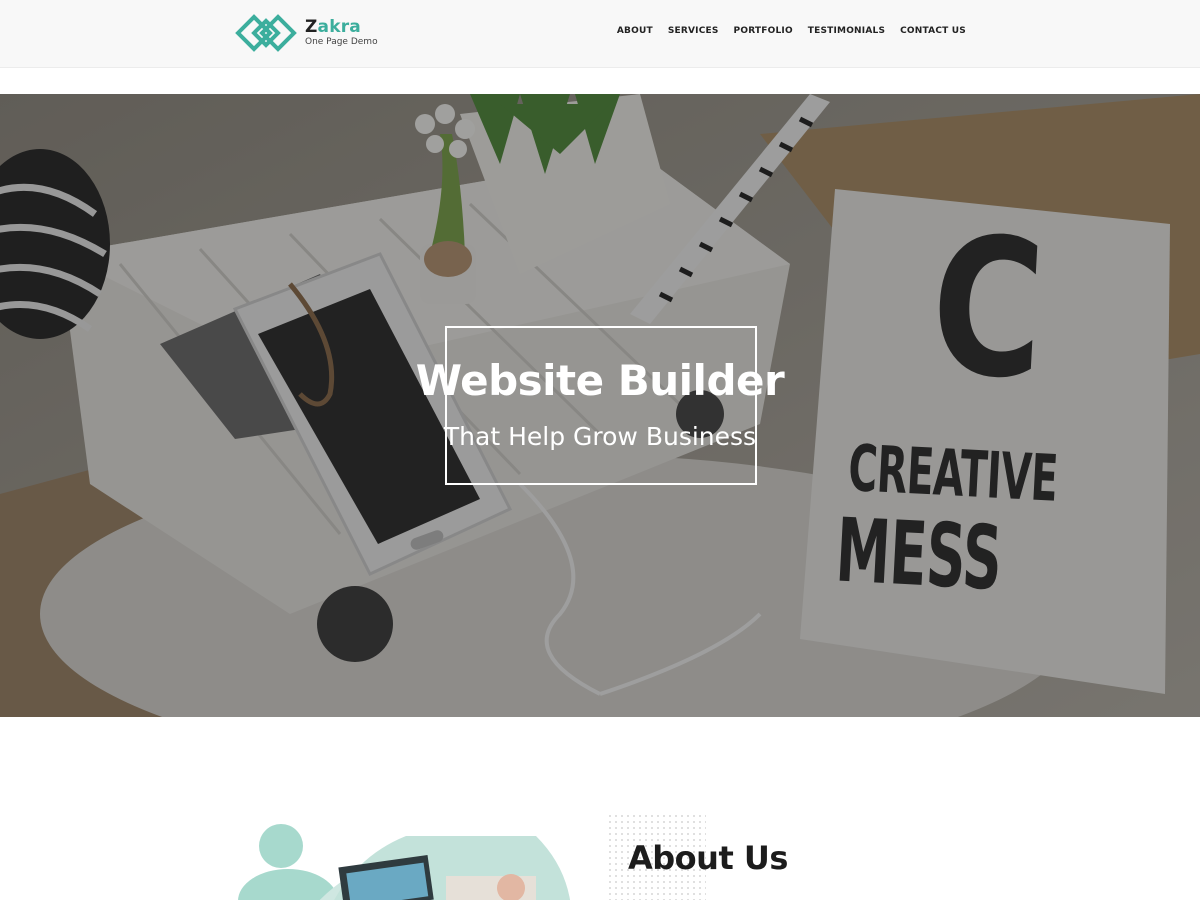 The width and height of the screenshot is (1200, 900). What do you see at coordinates (600, 436) in the screenshot?
I see `hero-subtitle: That Help Grow Business` at bounding box center [600, 436].